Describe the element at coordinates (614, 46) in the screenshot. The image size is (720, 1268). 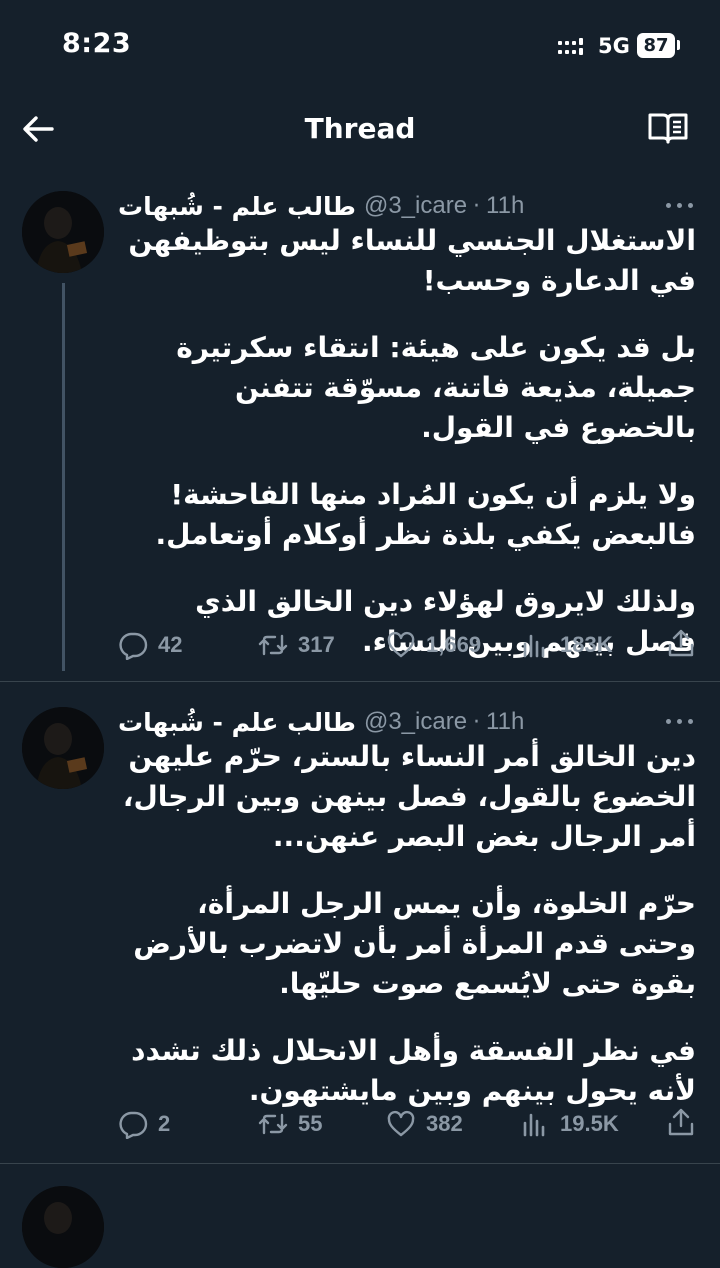
I see `network-type: 5G` at that location.